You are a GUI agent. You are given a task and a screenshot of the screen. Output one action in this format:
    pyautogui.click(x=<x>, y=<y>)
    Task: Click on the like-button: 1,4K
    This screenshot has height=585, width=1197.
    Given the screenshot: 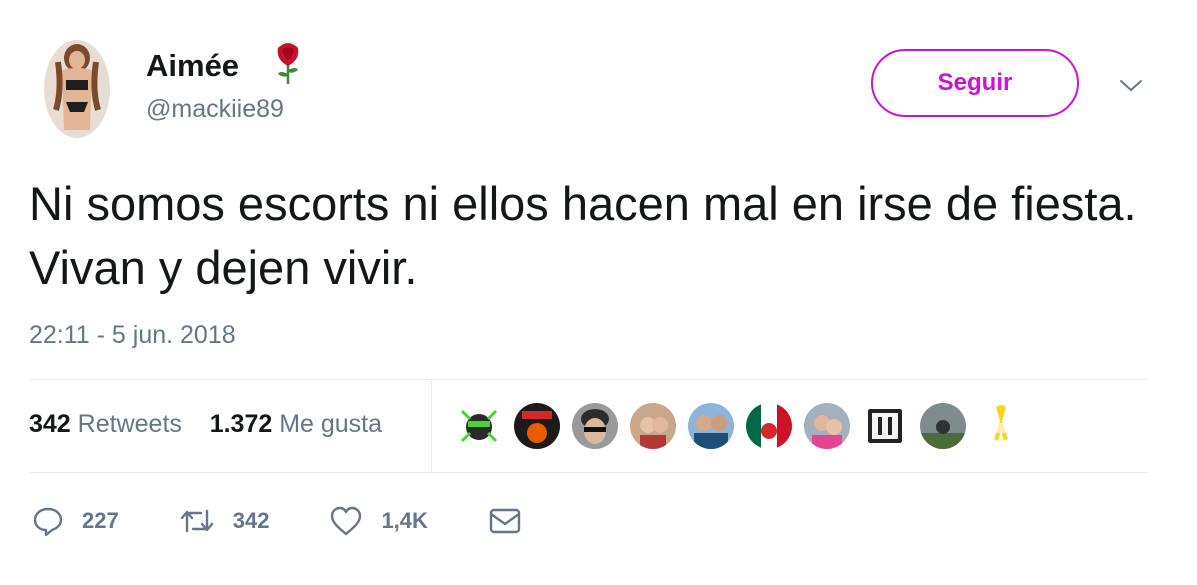 What is the action you would take?
    pyautogui.click(x=378, y=521)
    